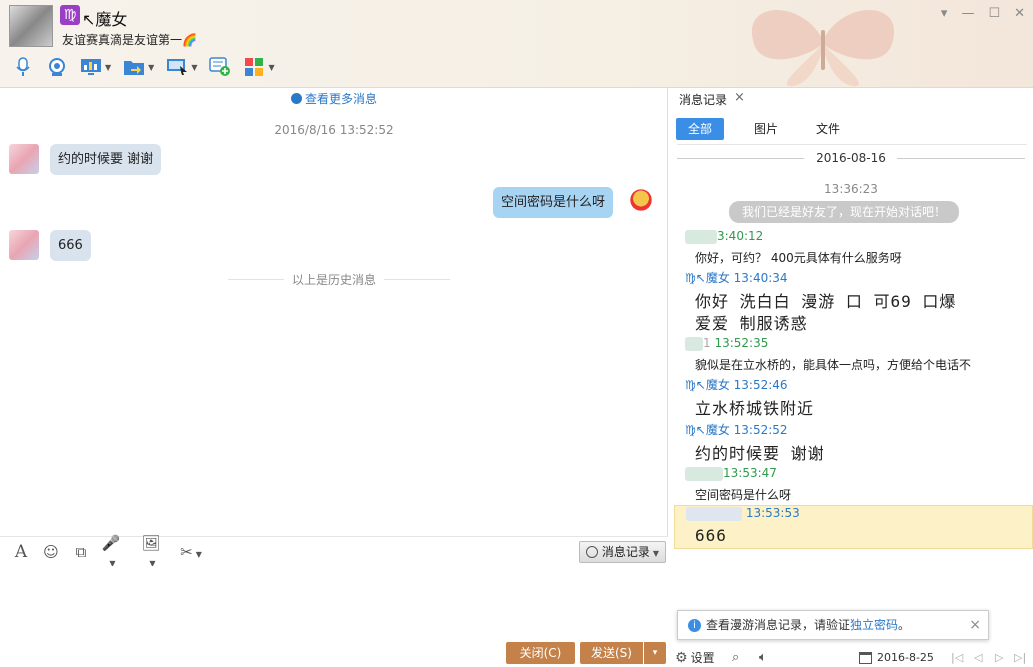 Image resolution: width=1033 pixels, height=667 pixels. What do you see at coordinates (743, 494) in the screenshot?
I see `record-message: 空间密码是什么呀` at bounding box center [743, 494].